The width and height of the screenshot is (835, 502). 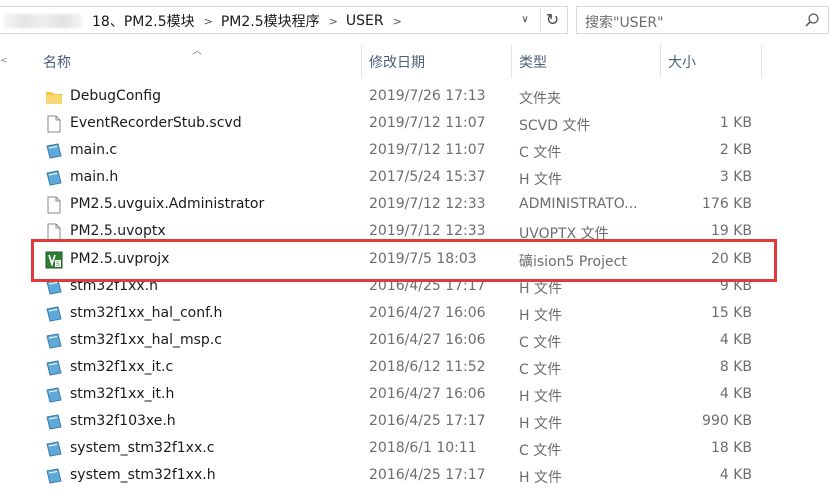 What do you see at coordinates (731, 231) in the screenshot?
I see `file-size: 19 KB` at bounding box center [731, 231].